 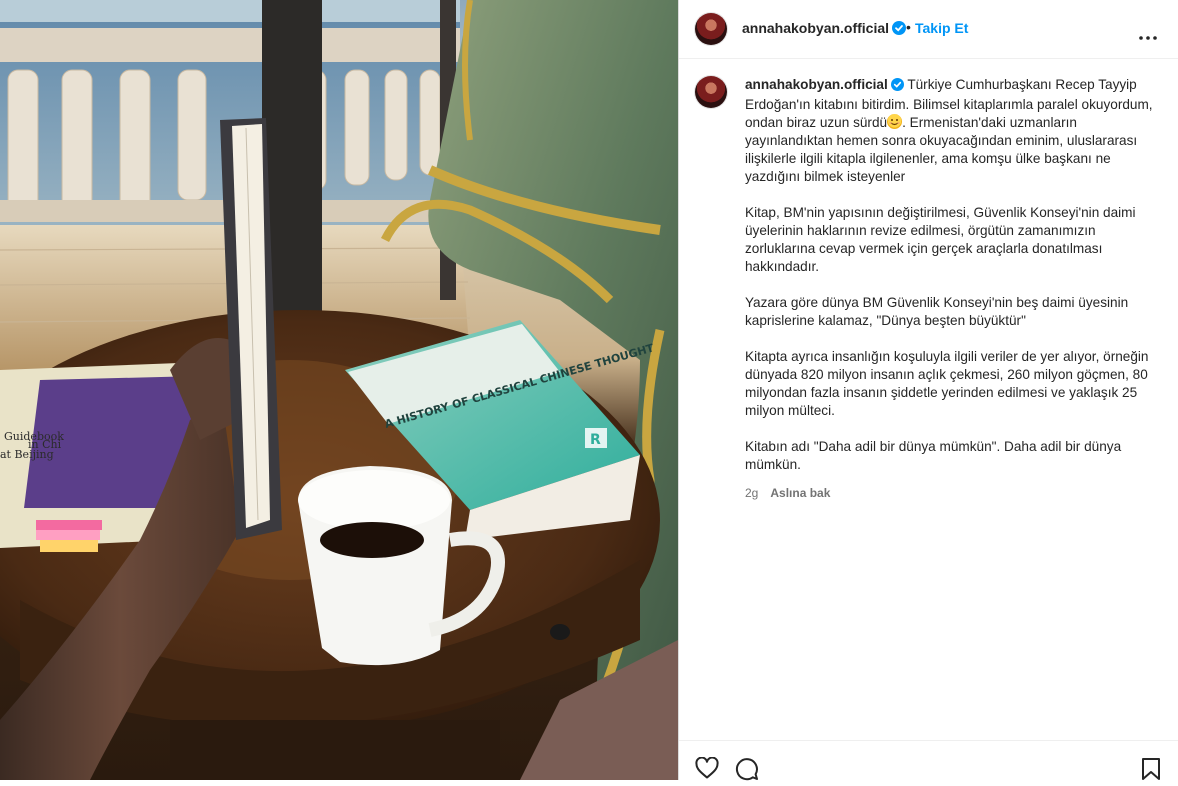 I want to click on bookmark-icon, so click(x=1151, y=771).